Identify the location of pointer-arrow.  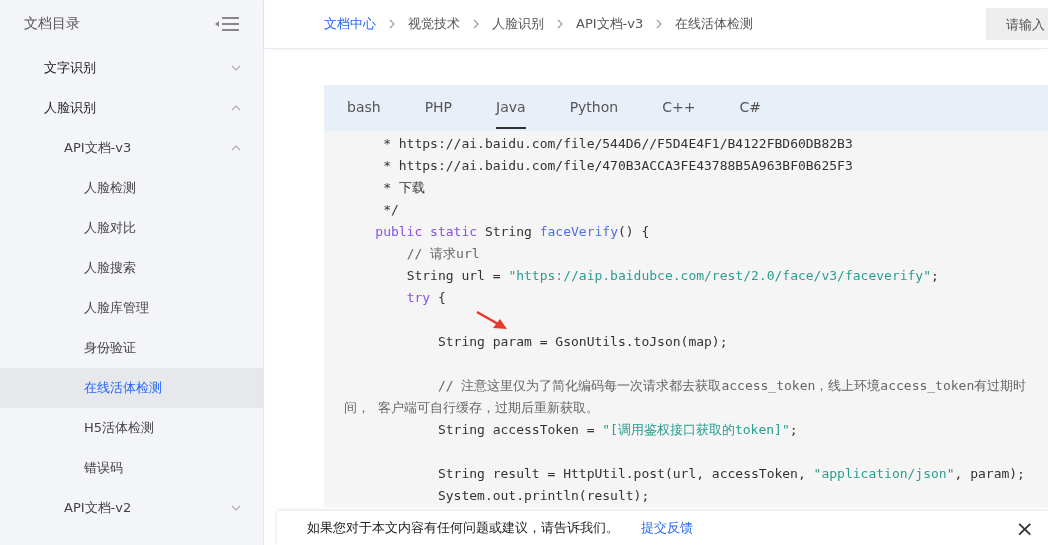
(492, 321).